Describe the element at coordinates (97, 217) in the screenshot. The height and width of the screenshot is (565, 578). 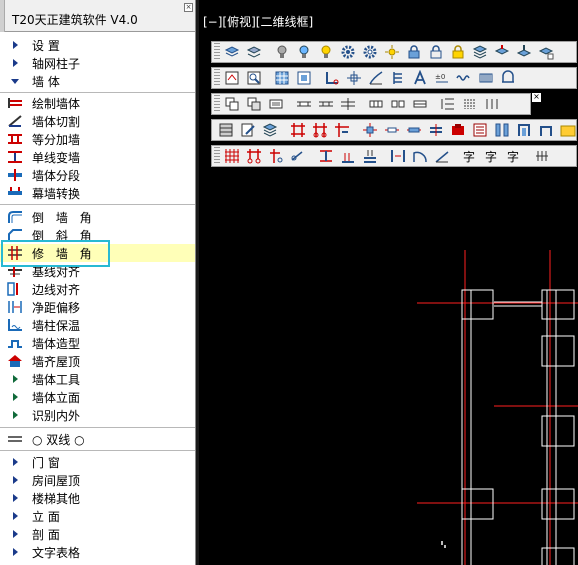
I see `tool-fillet-wall: 倒 墙 角` at that location.